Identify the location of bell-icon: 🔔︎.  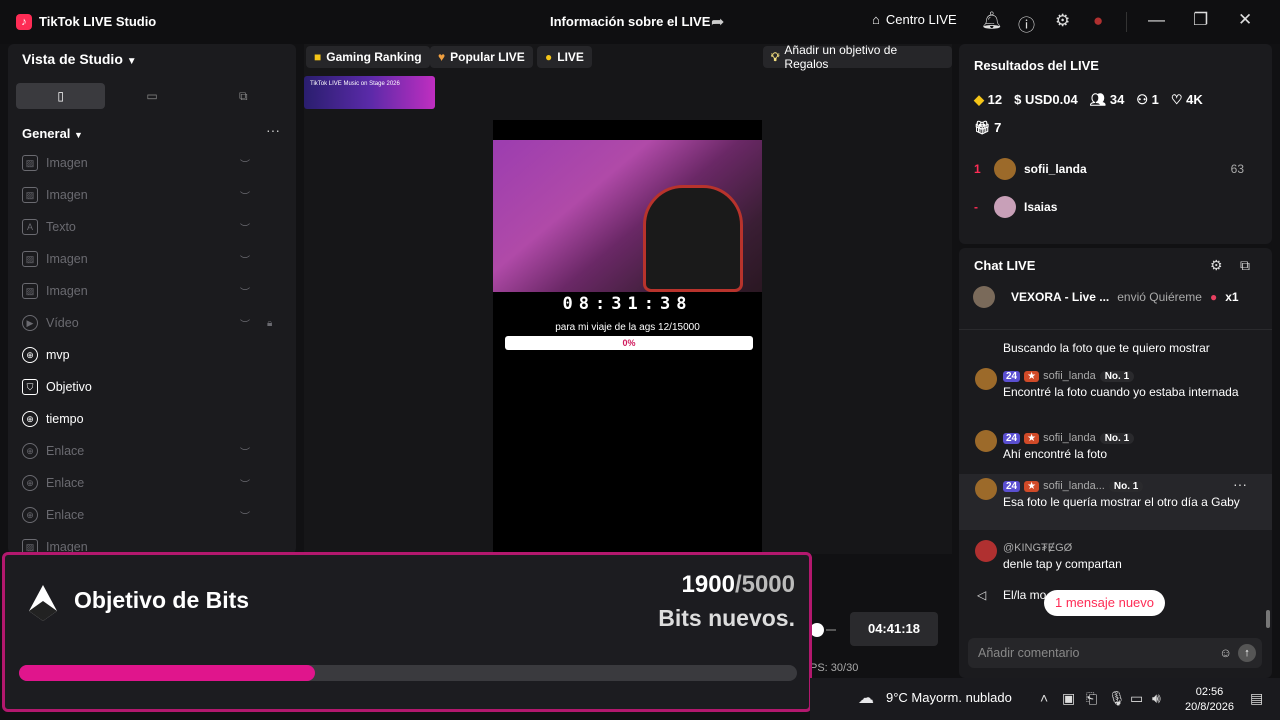
(992, 21).